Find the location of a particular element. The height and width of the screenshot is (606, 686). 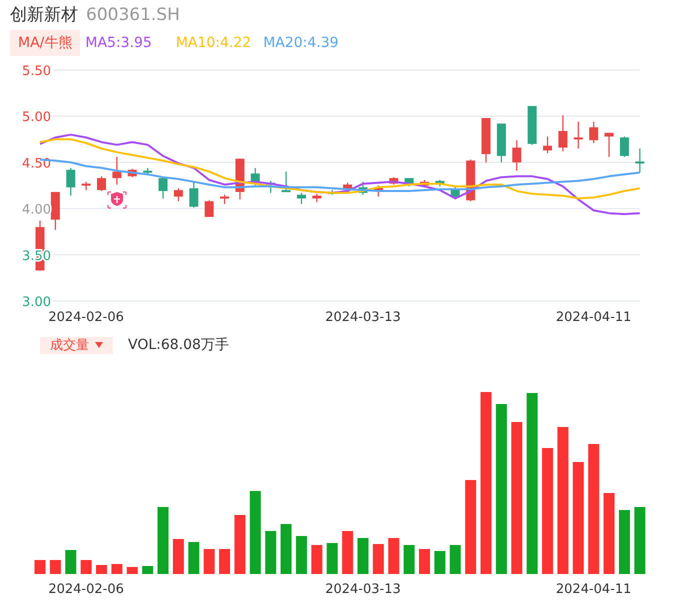

caret-icon is located at coordinates (99, 345).